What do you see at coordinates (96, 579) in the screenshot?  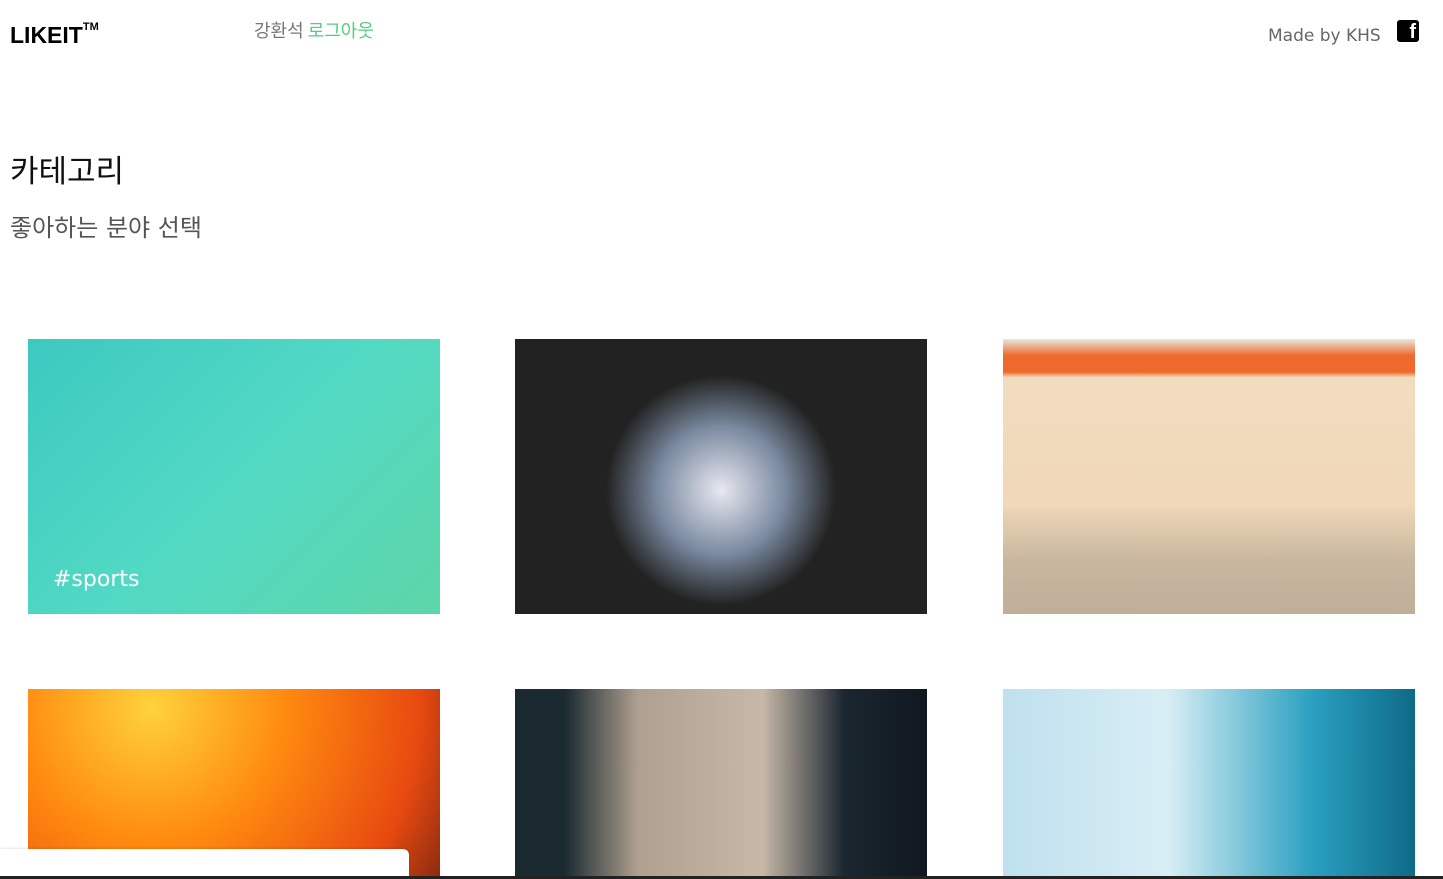 I see `card-tag: #sports` at bounding box center [96, 579].